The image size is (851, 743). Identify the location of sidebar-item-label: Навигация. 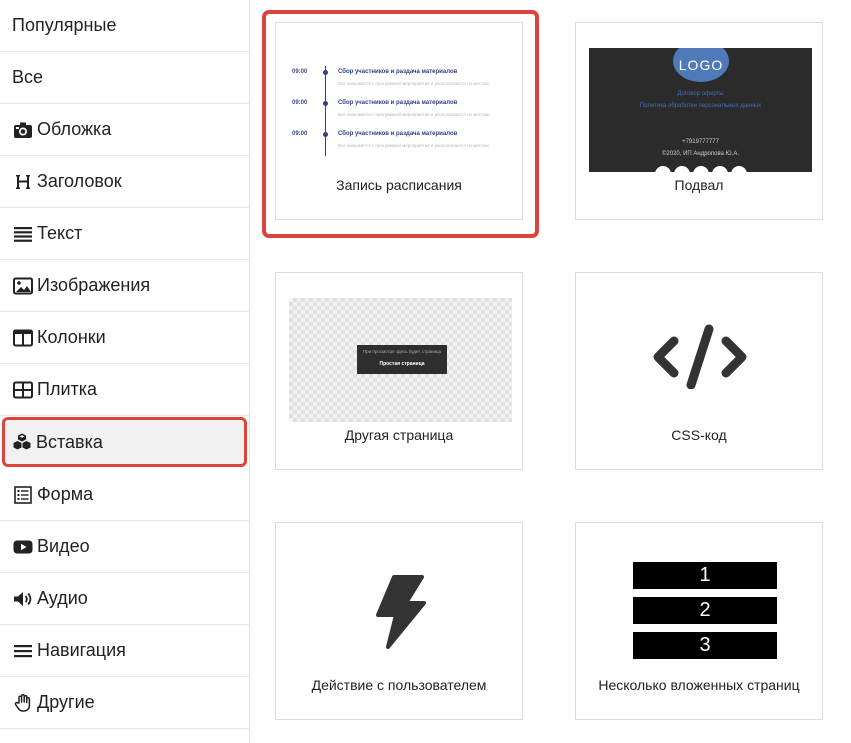
(81, 650).